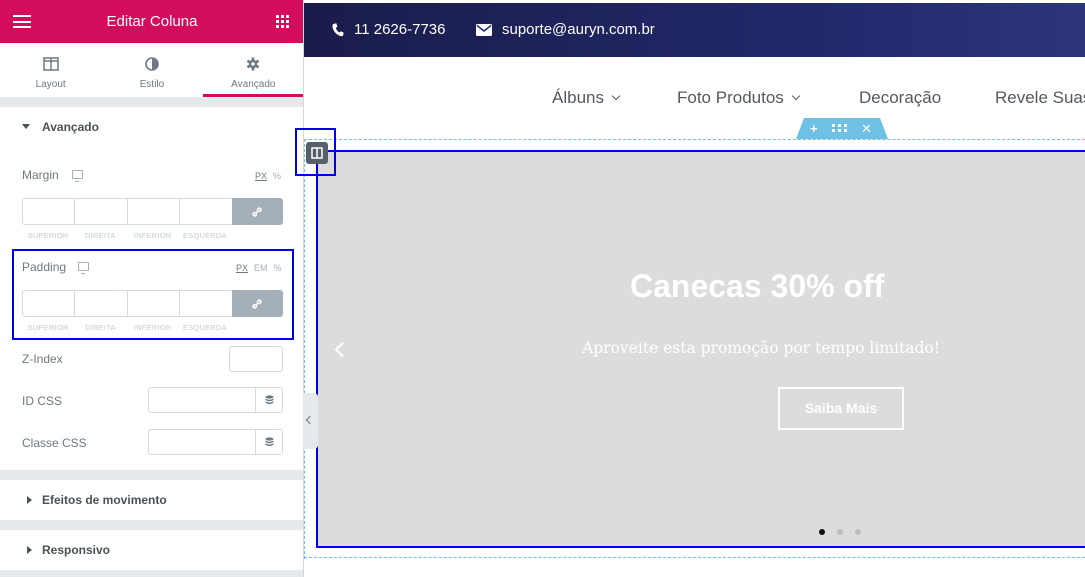 Image resolution: width=1085 pixels, height=577 pixels. I want to click on nav-item-albuns: Álbuns, so click(586, 98).